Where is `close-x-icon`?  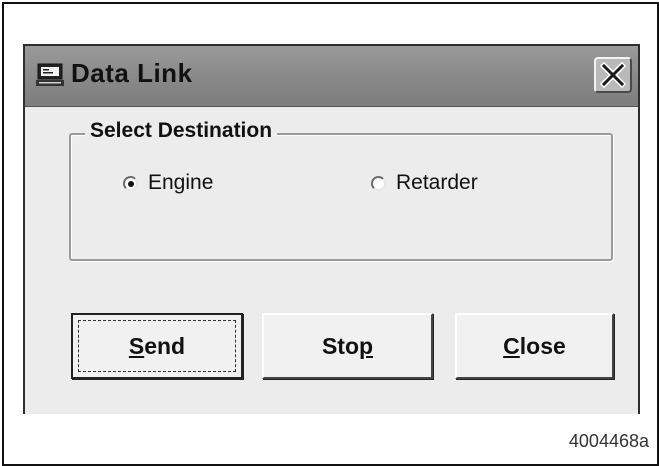
close-x-icon is located at coordinates (613, 75).